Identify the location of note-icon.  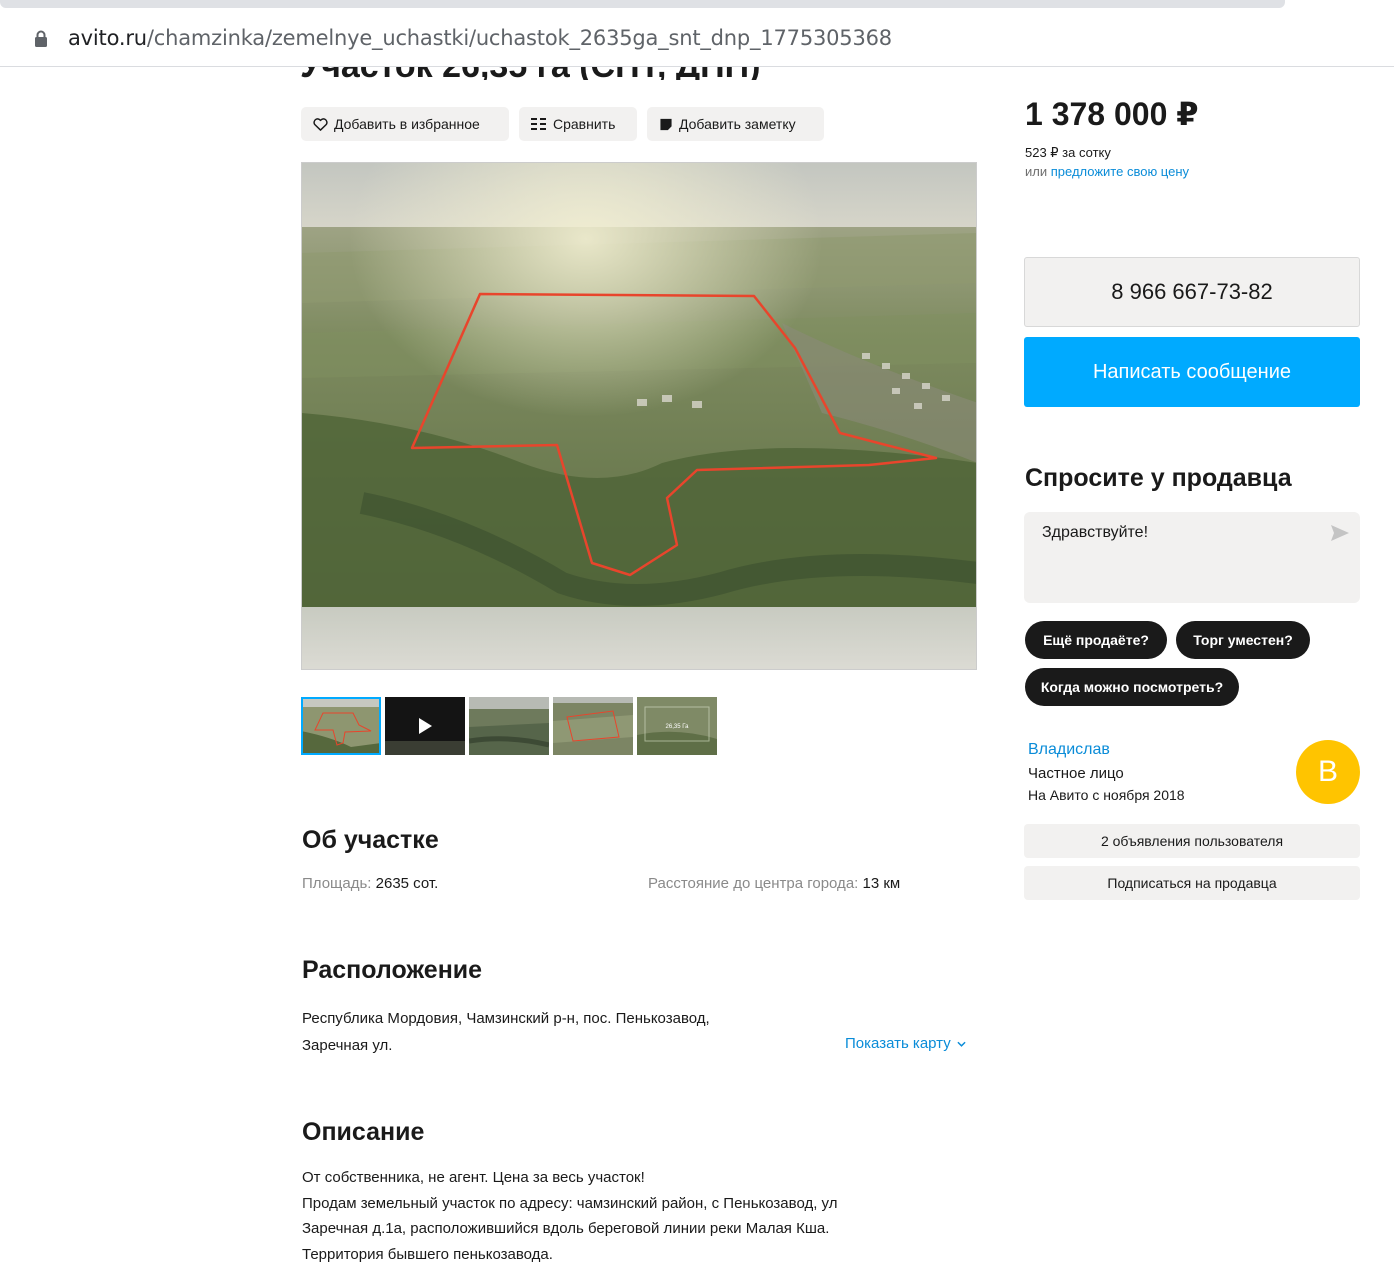
(666, 124).